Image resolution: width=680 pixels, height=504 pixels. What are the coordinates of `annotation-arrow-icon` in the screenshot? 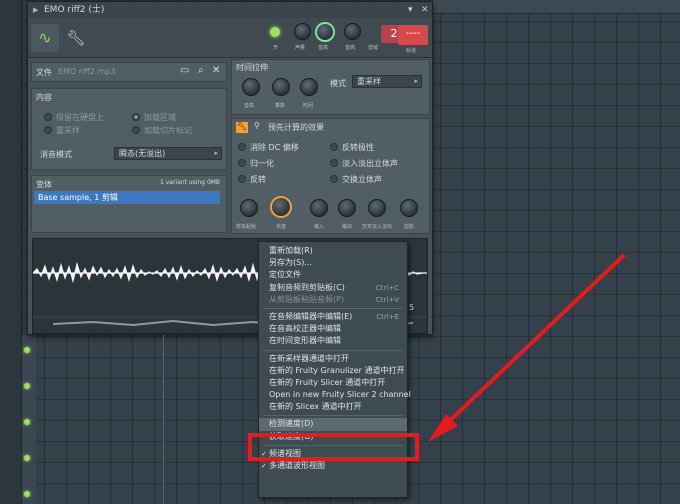 It's located at (527, 347).